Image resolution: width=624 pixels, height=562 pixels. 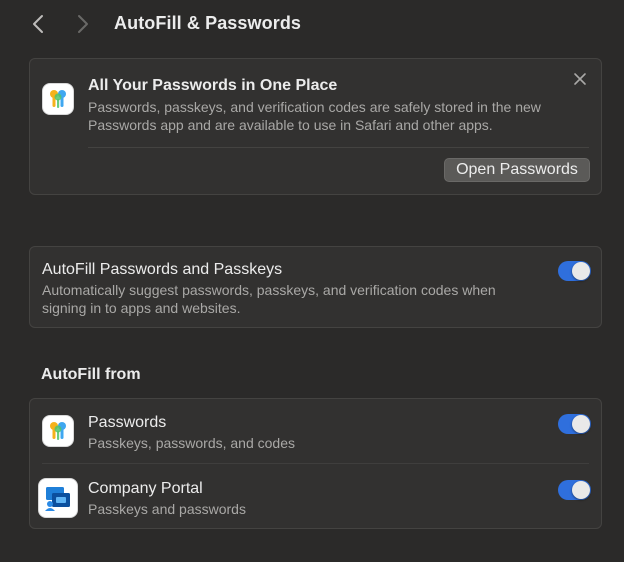 What do you see at coordinates (167, 509) in the screenshot?
I see `source-subtitle: Passkeys and passwords` at bounding box center [167, 509].